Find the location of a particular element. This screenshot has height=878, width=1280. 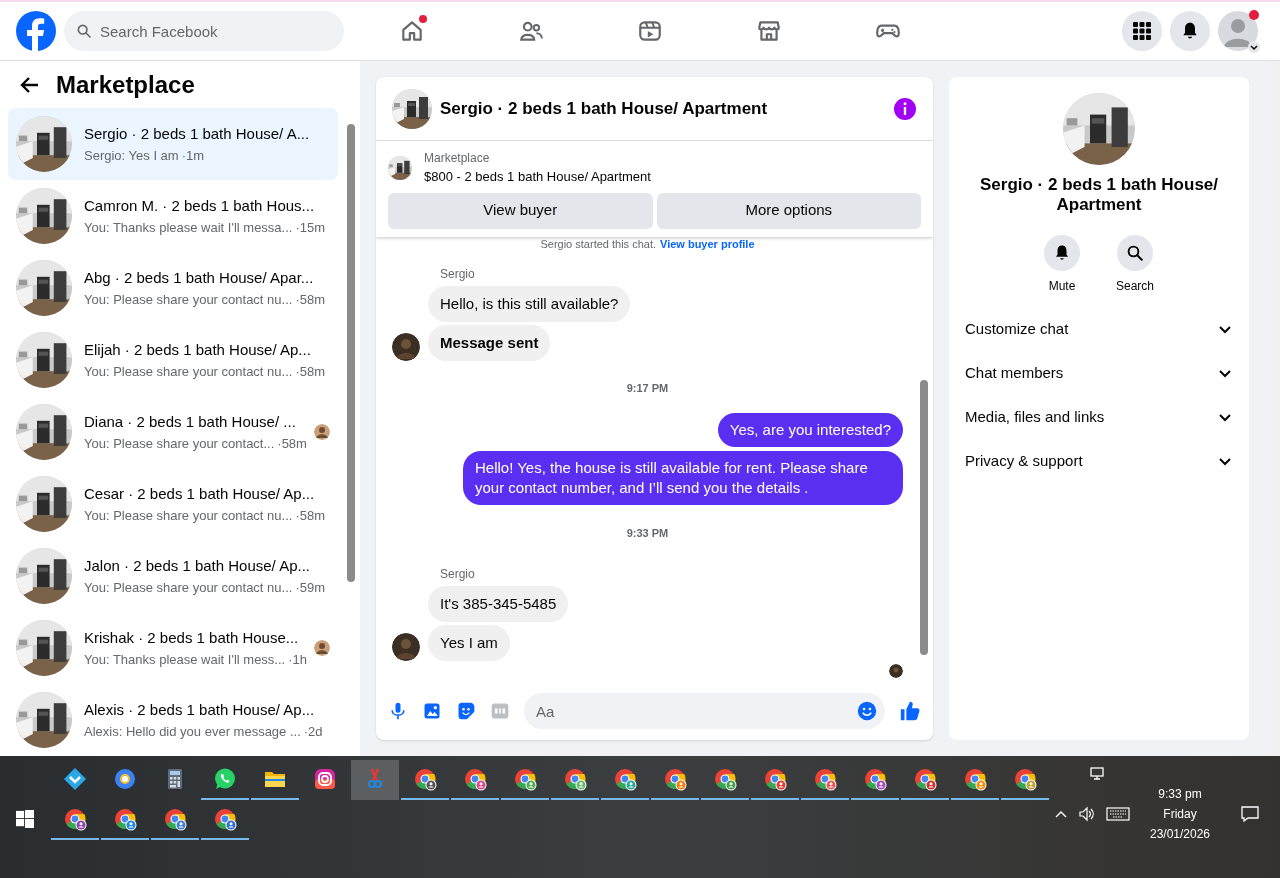

phone-bubble-icon is located at coordinates (225, 779).